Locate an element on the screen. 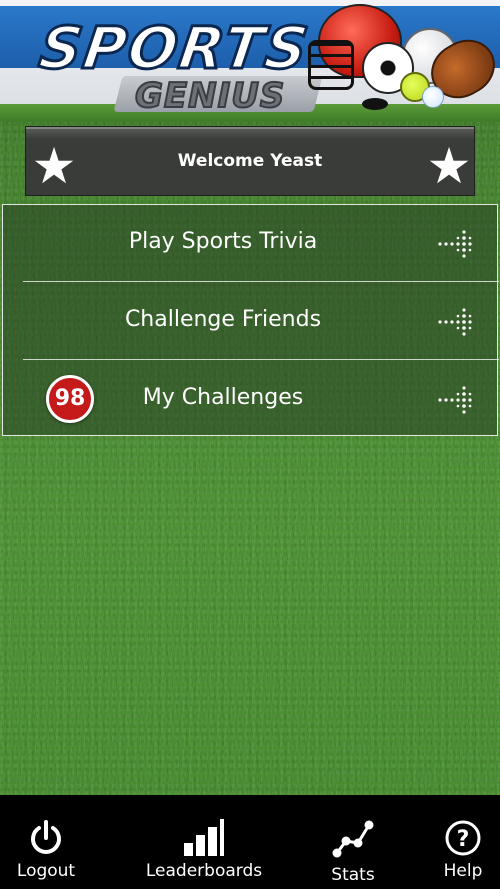 The image size is (500, 889). tab-label: Logout is located at coordinates (46, 871).